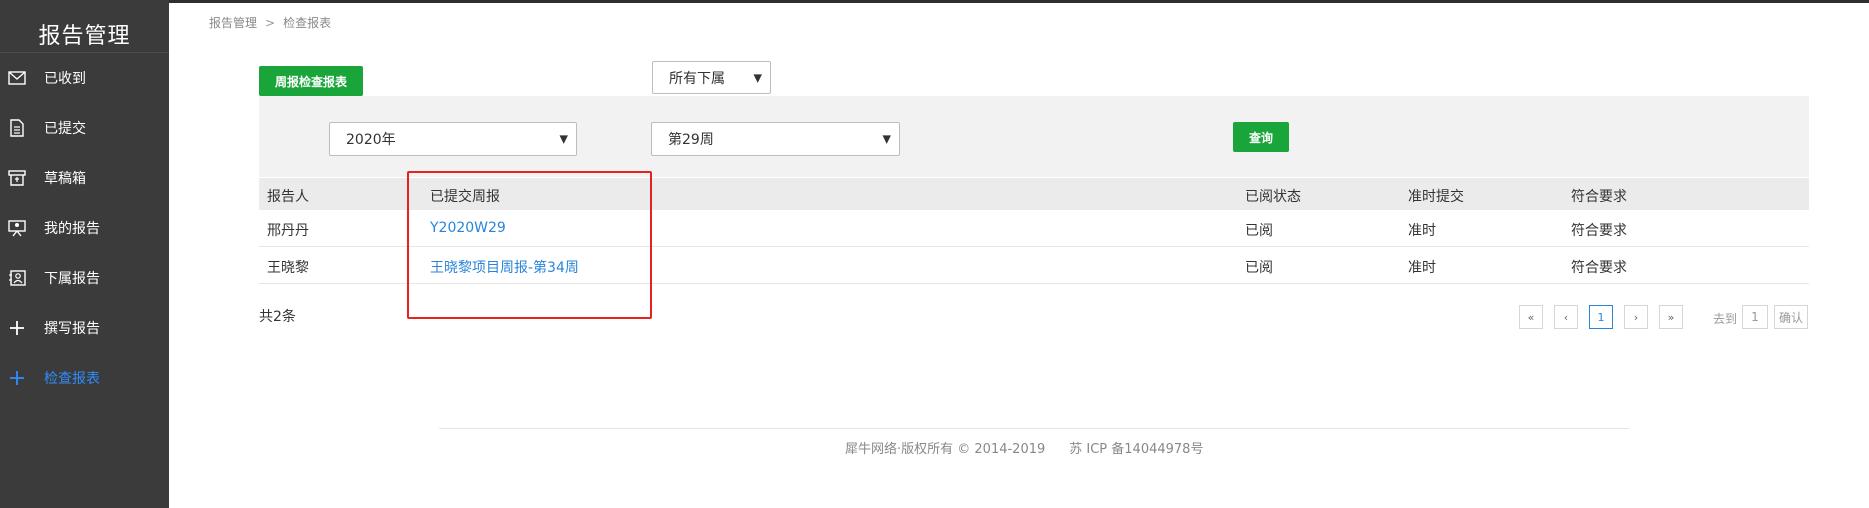 The width and height of the screenshot is (1869, 508). Describe the element at coordinates (945, 449) in the screenshot. I see `footer-copyright: 犀牛网络·版权所有 © 2014-2019` at that location.